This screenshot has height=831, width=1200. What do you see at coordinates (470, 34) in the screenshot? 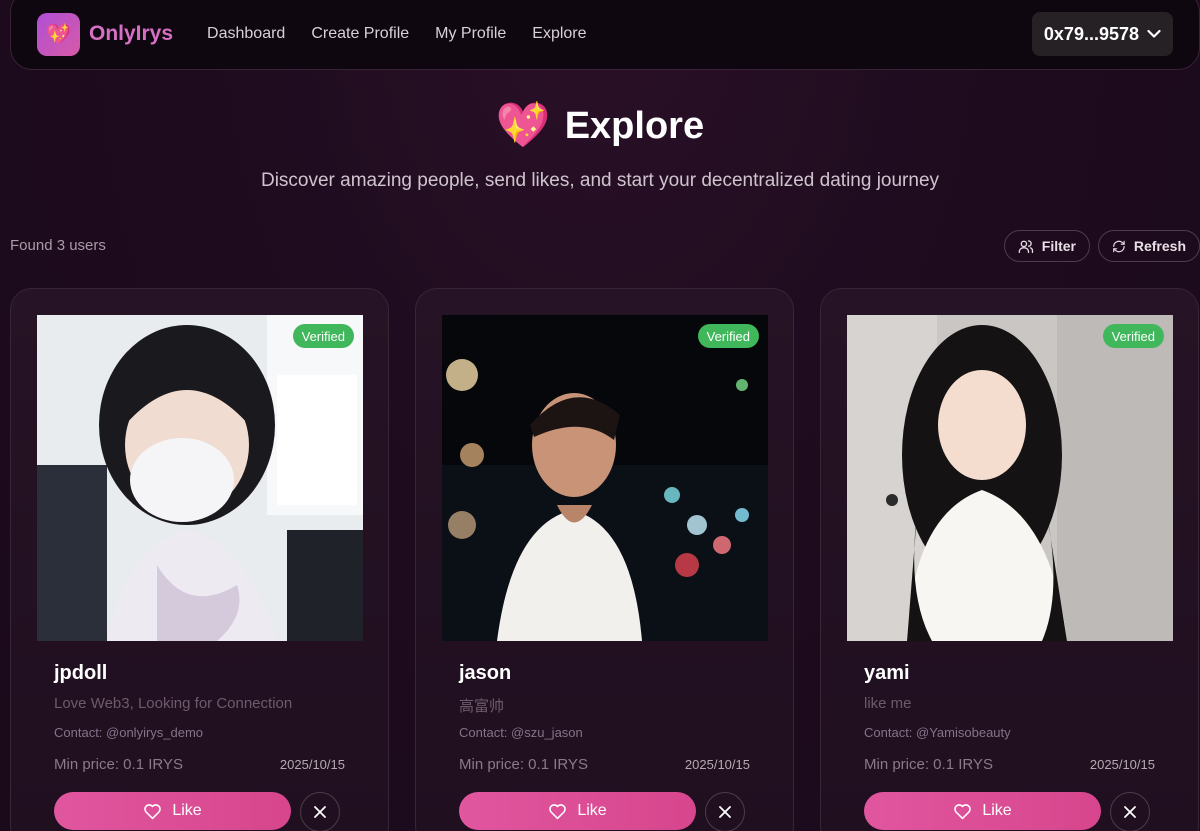
I see `nav-link-my-profile: My Profile` at bounding box center [470, 34].